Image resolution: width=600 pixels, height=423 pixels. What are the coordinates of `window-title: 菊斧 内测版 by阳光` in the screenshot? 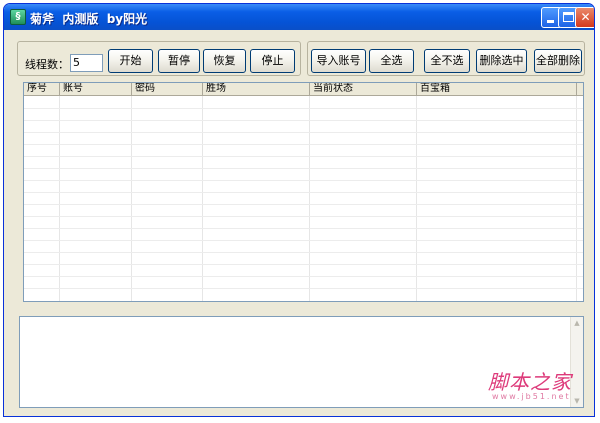 It's located at (89, 19).